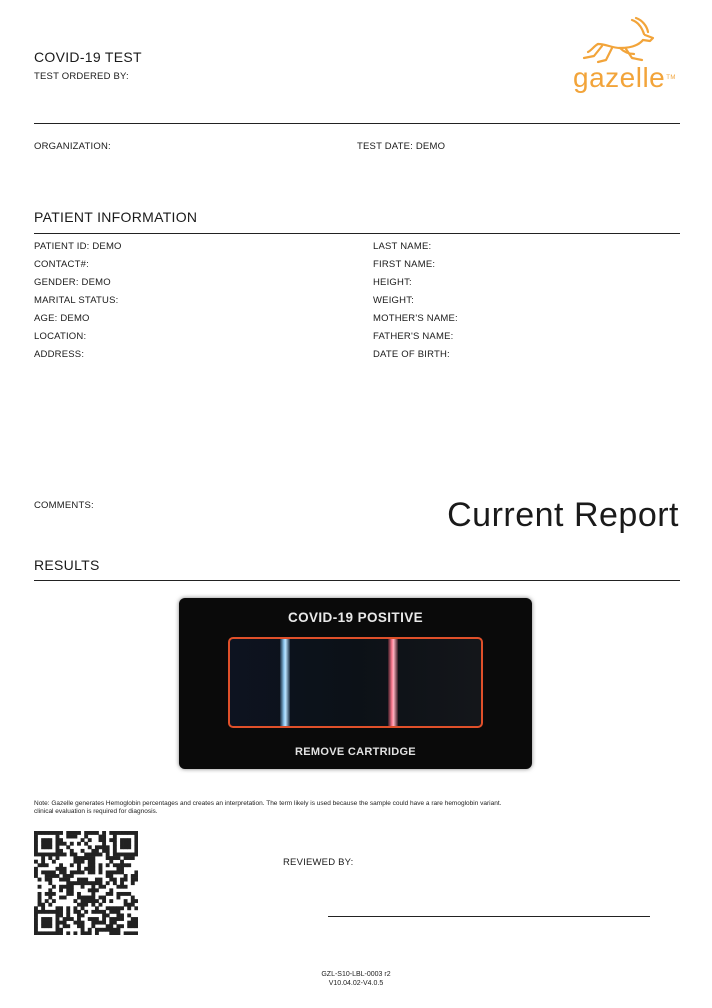 The image size is (712, 1008). Describe the element at coordinates (404, 264) in the screenshot. I see `patient-field-right: FIRST NAME:` at that location.